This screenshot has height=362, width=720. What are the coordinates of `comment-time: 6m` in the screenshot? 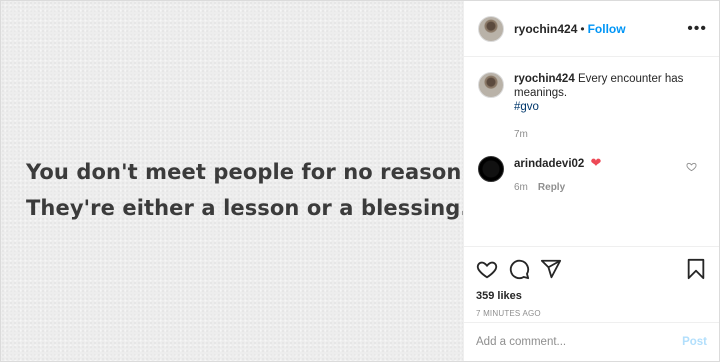 It's located at (521, 187).